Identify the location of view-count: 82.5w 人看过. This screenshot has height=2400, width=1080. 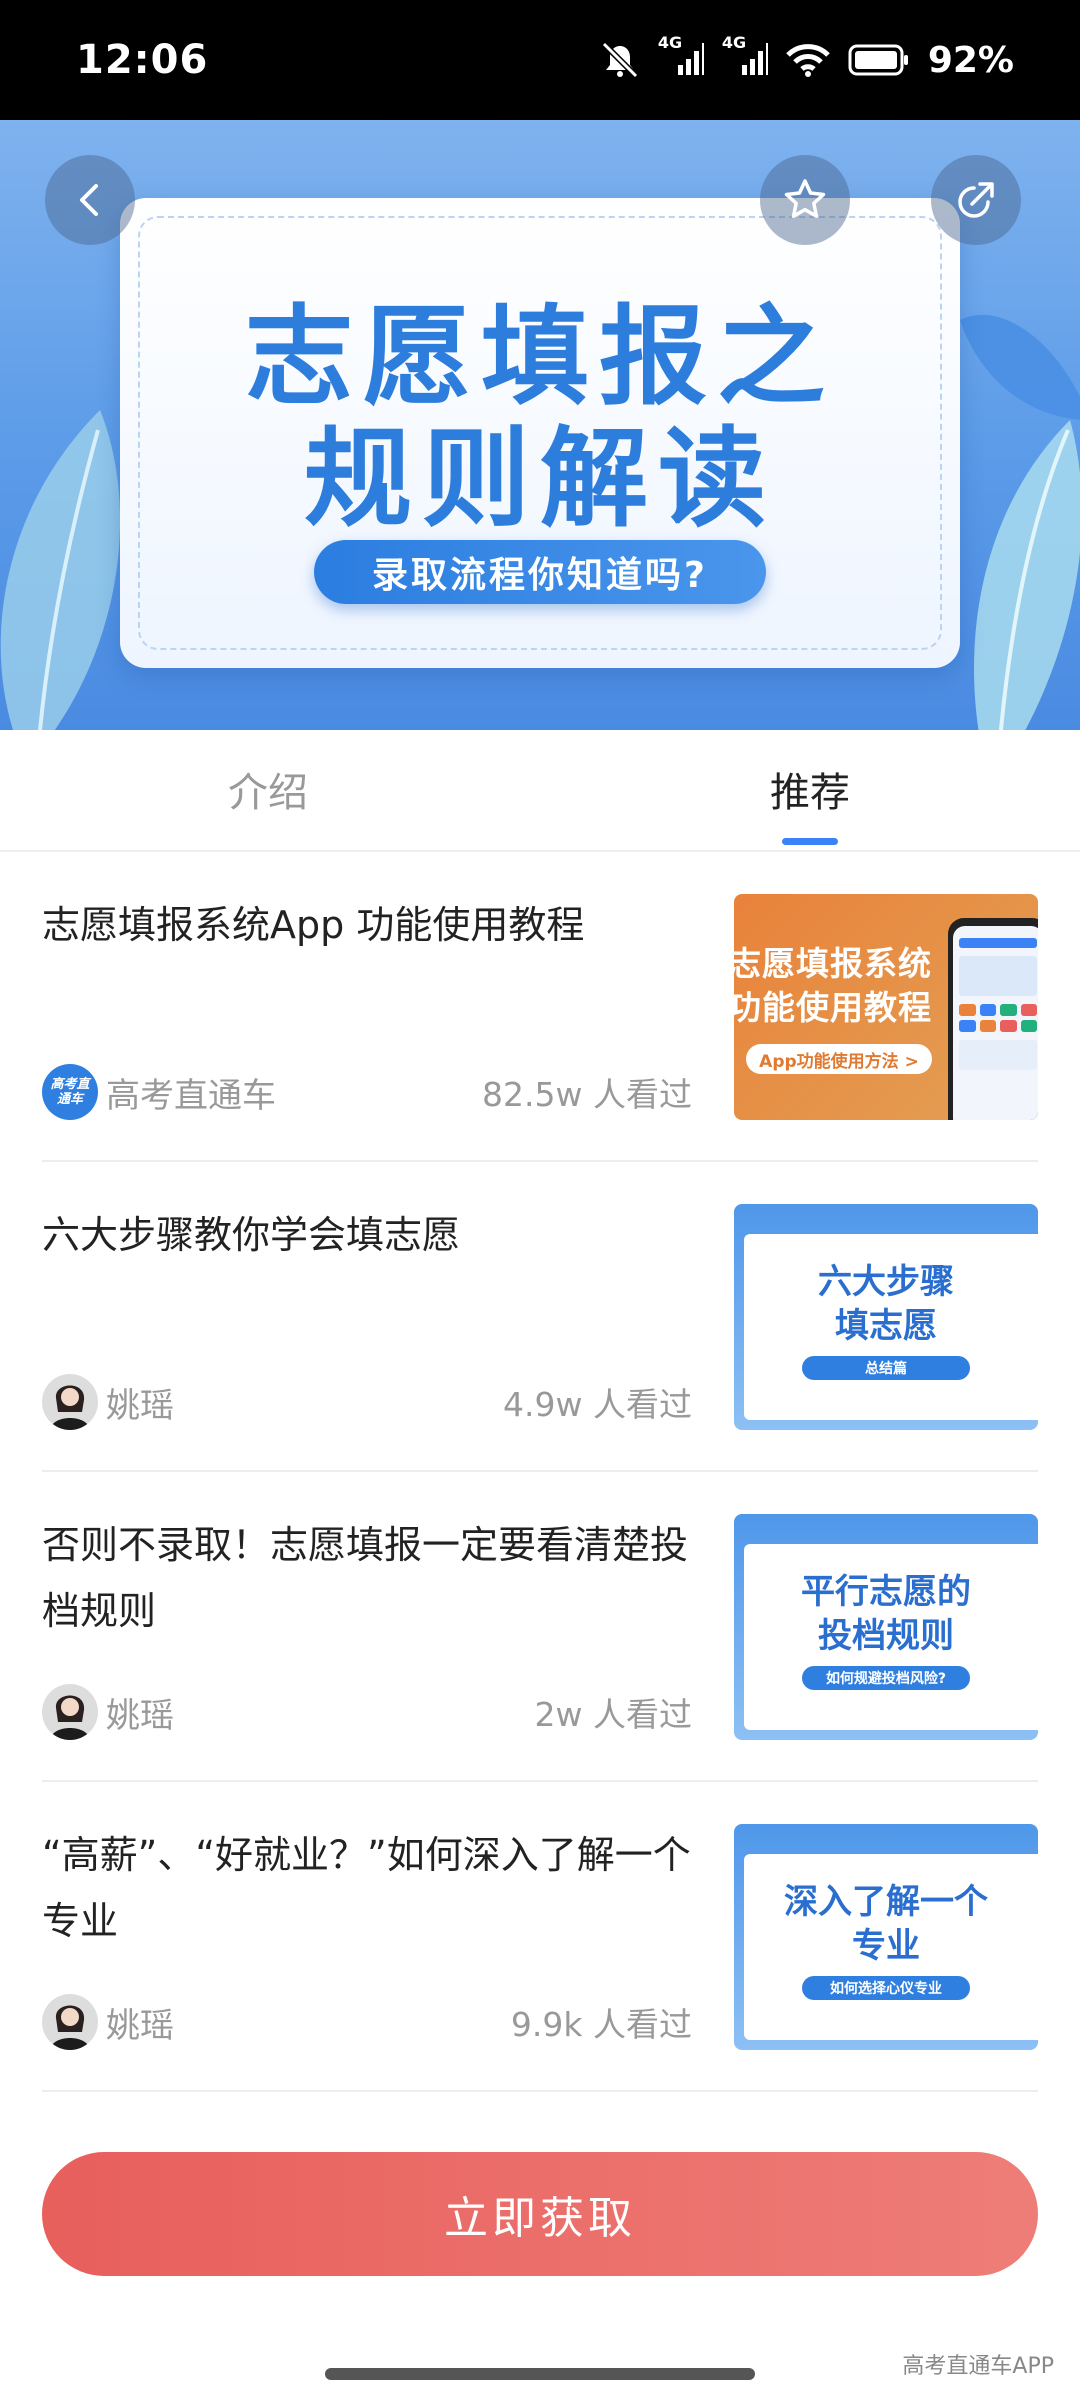
(587, 1094).